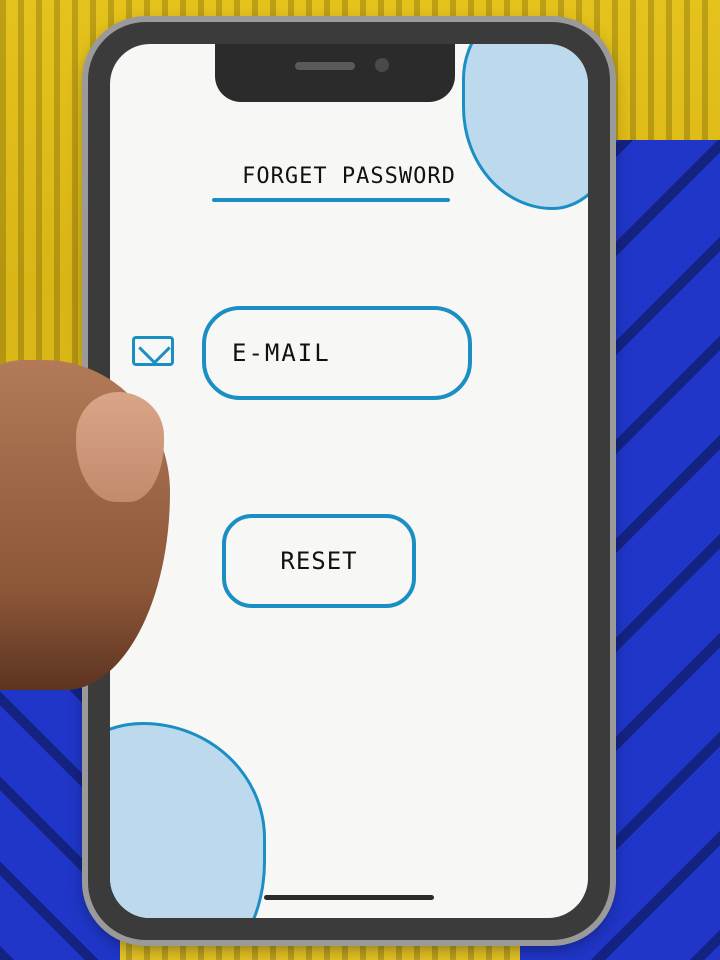 The height and width of the screenshot is (960, 720). I want to click on decorative-blob-bottom, so click(188, 820).